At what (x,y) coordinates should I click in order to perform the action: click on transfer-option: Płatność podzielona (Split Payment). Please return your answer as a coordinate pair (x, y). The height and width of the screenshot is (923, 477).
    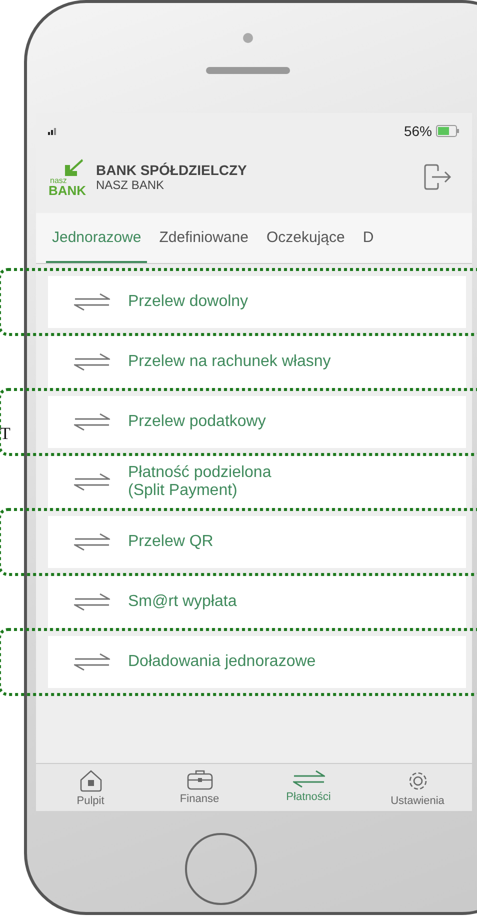
    Looking at the image, I should click on (257, 482).